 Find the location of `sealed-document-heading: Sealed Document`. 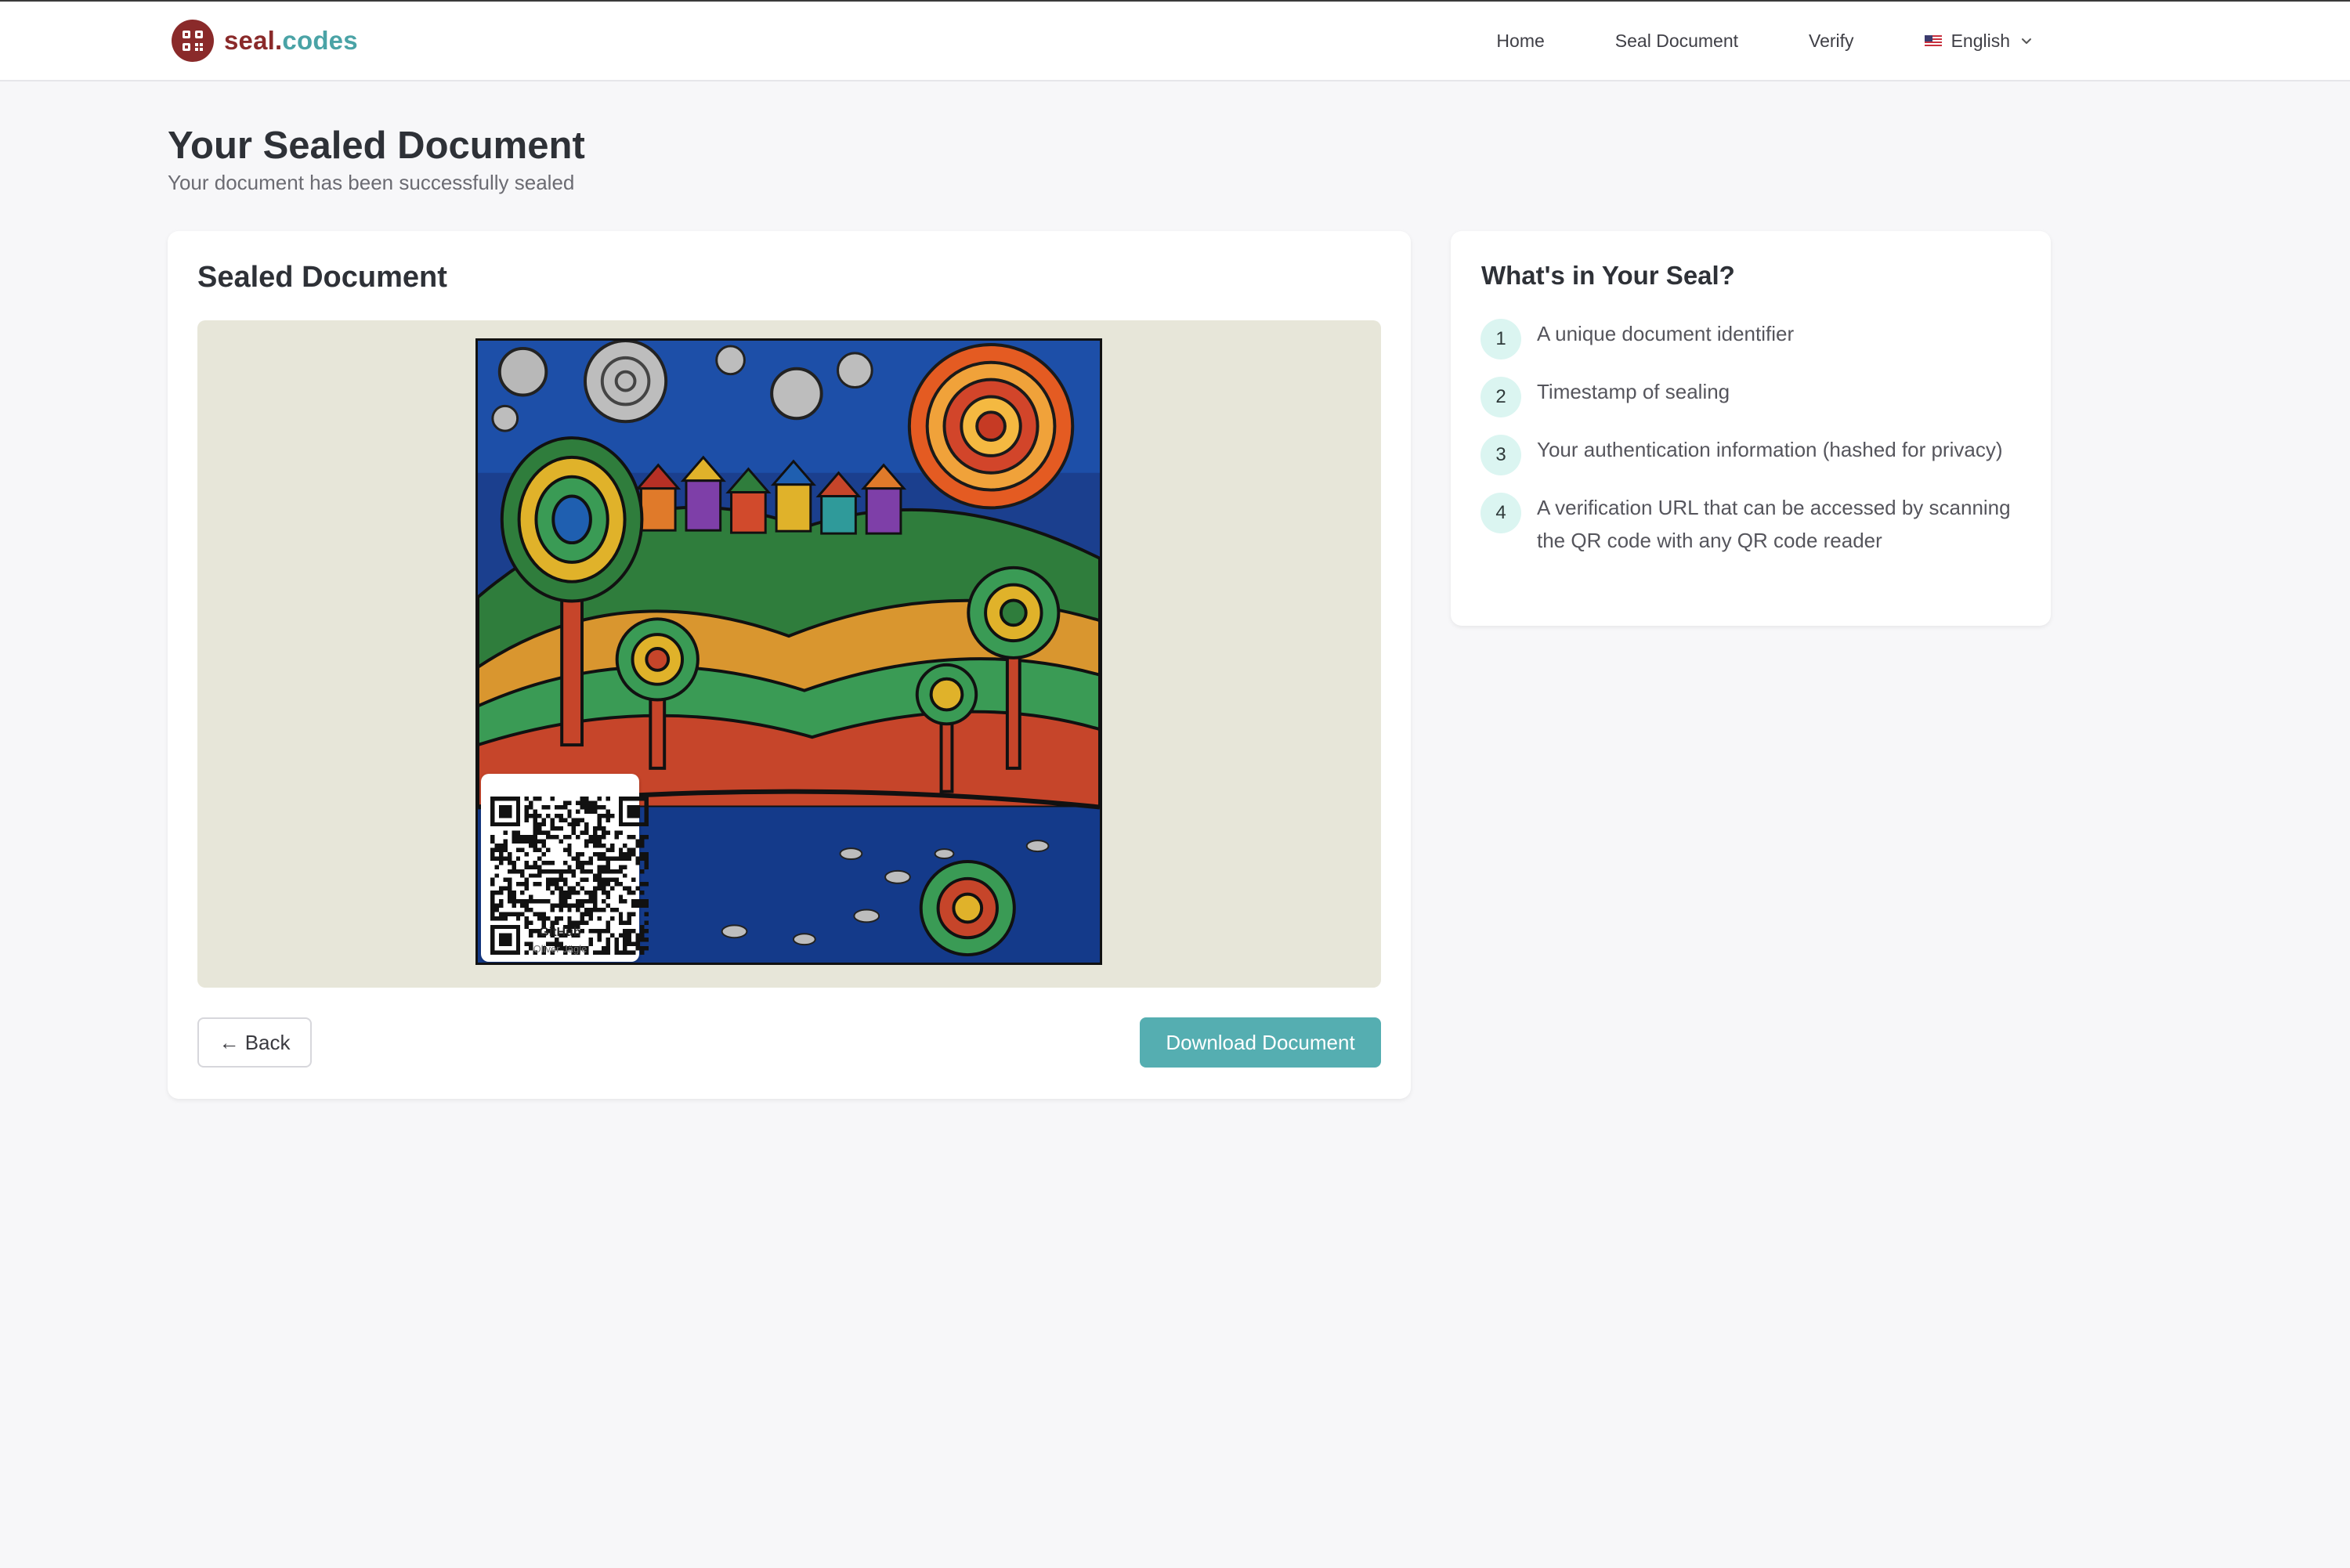

sealed-document-heading: Sealed Document is located at coordinates (322, 277).